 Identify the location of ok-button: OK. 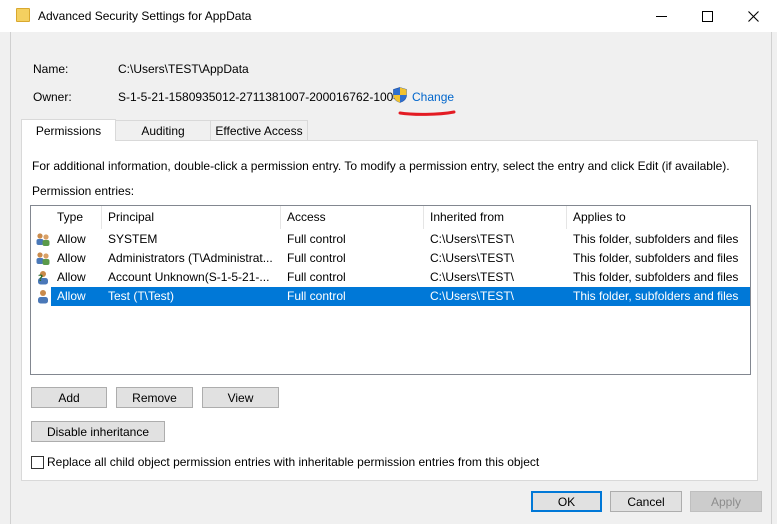
(566, 501).